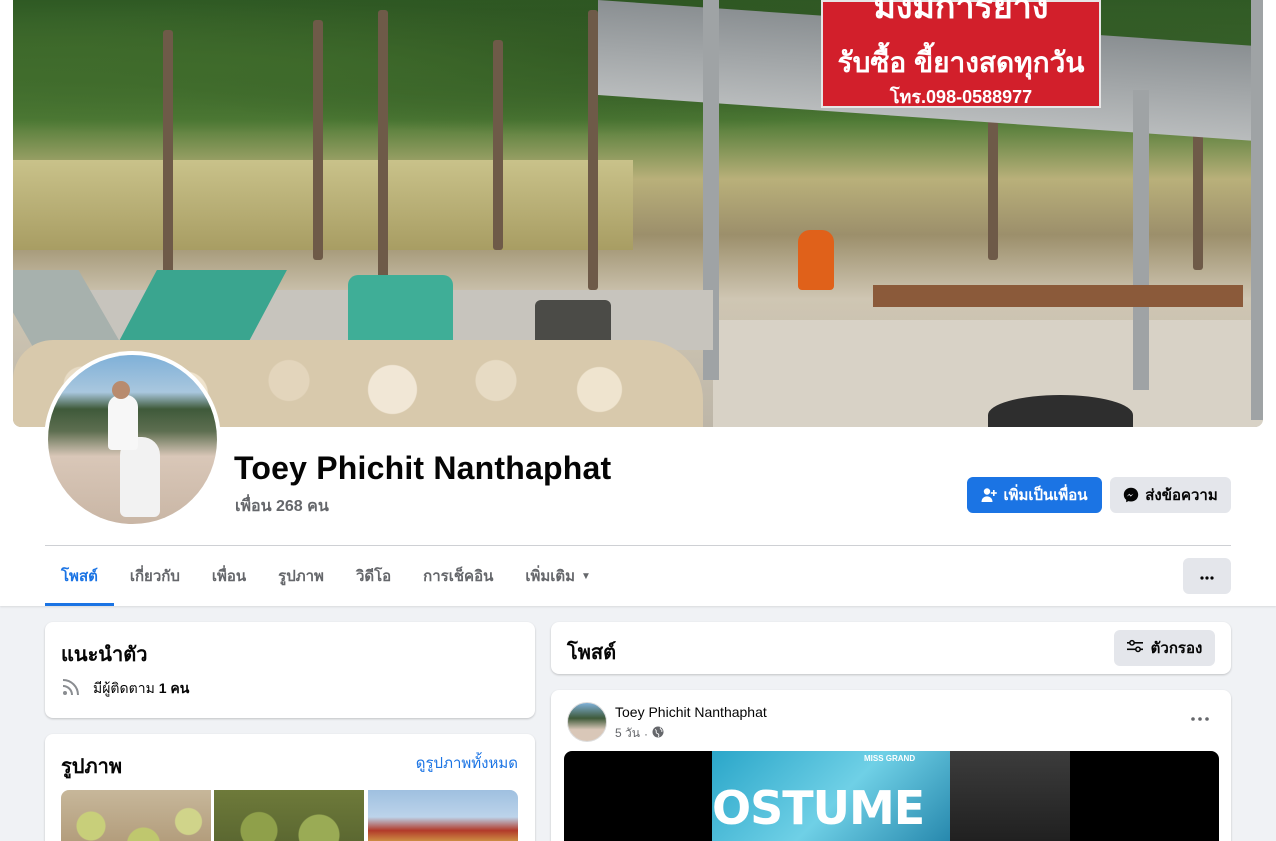 The width and height of the screenshot is (1276, 841). What do you see at coordinates (627, 733) in the screenshot?
I see `post-timestamp: 5 วัน` at bounding box center [627, 733].